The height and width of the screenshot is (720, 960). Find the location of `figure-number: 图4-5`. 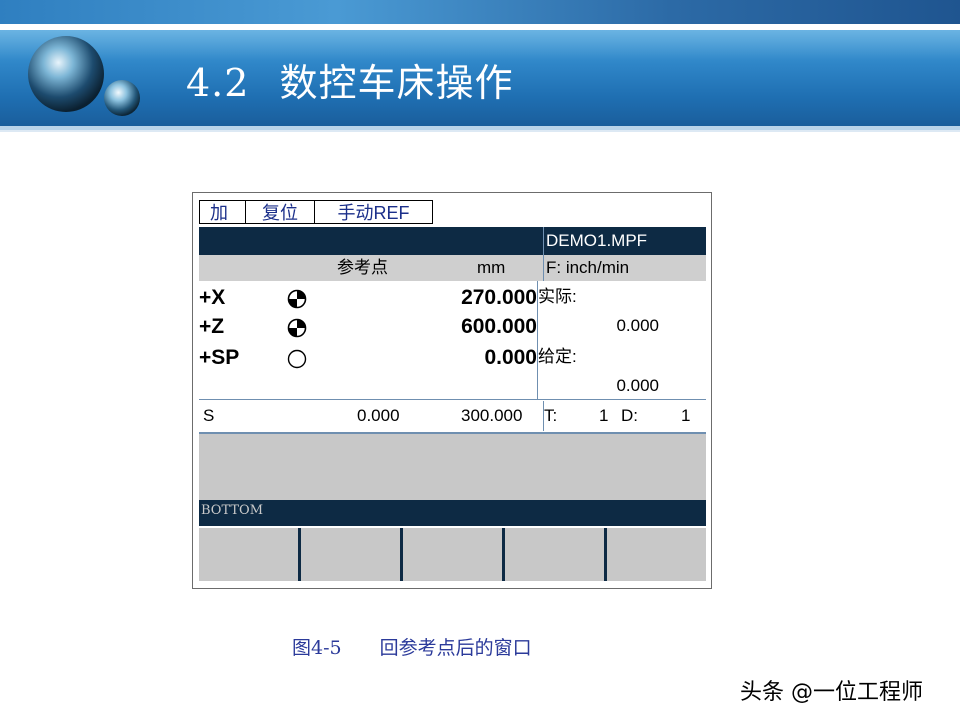

figure-number: 图4-5 is located at coordinates (317, 648).